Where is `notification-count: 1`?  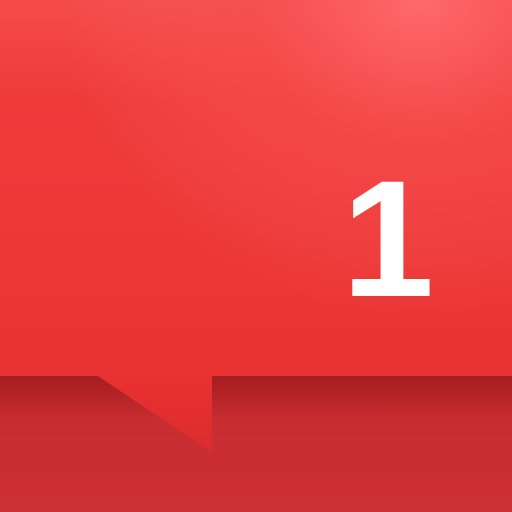
notification-count: 1 is located at coordinates (388, 239).